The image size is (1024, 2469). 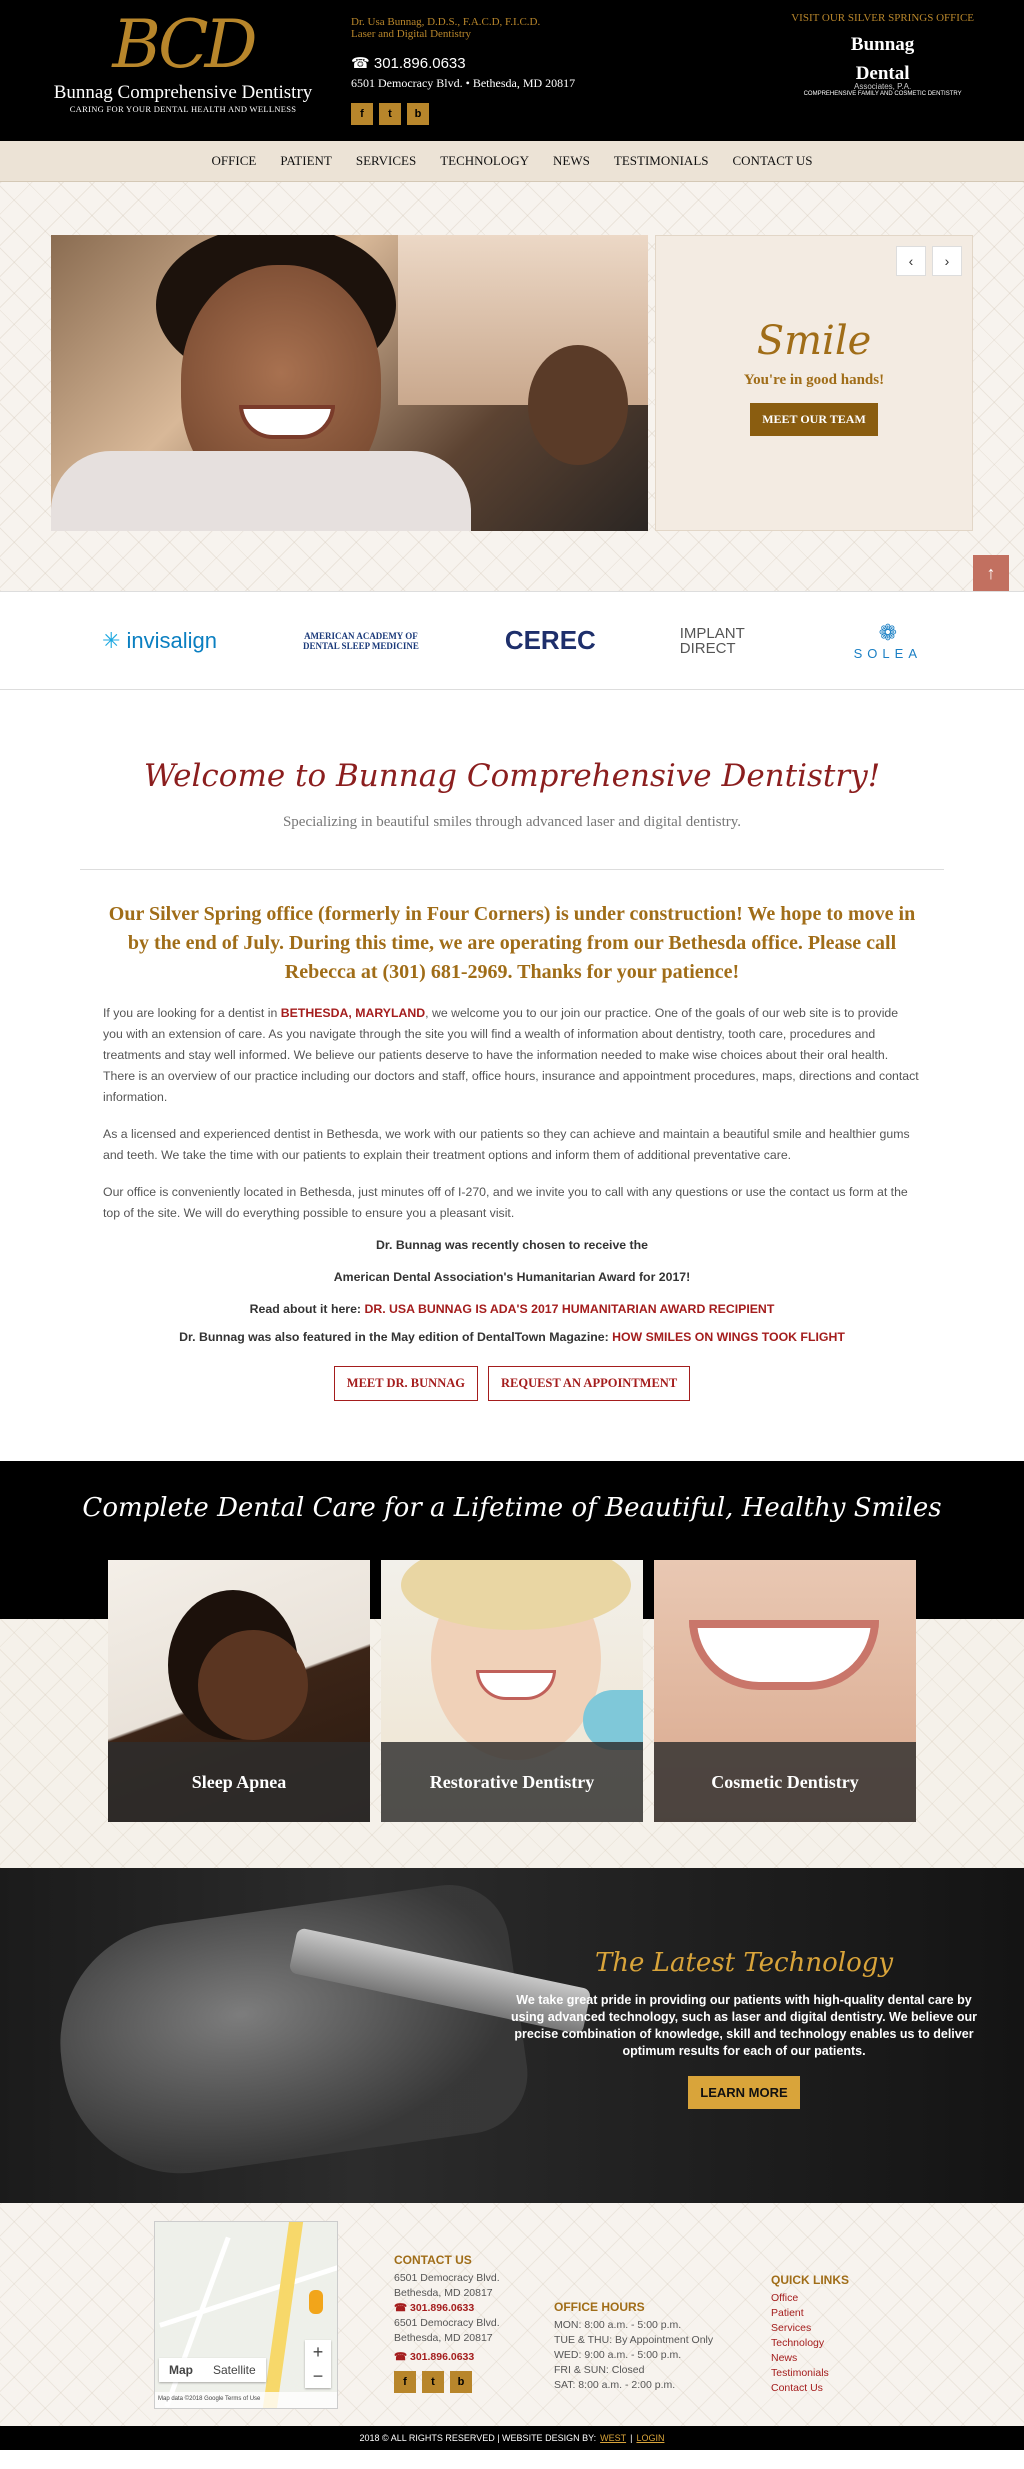 What do you see at coordinates (159, 641) in the screenshot?
I see `invisalign-logo: ✳ invisalign` at bounding box center [159, 641].